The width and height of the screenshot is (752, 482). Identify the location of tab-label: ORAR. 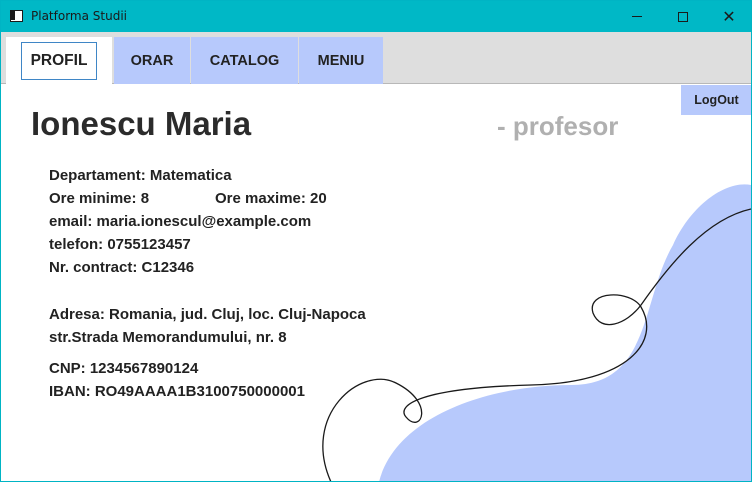
(152, 60).